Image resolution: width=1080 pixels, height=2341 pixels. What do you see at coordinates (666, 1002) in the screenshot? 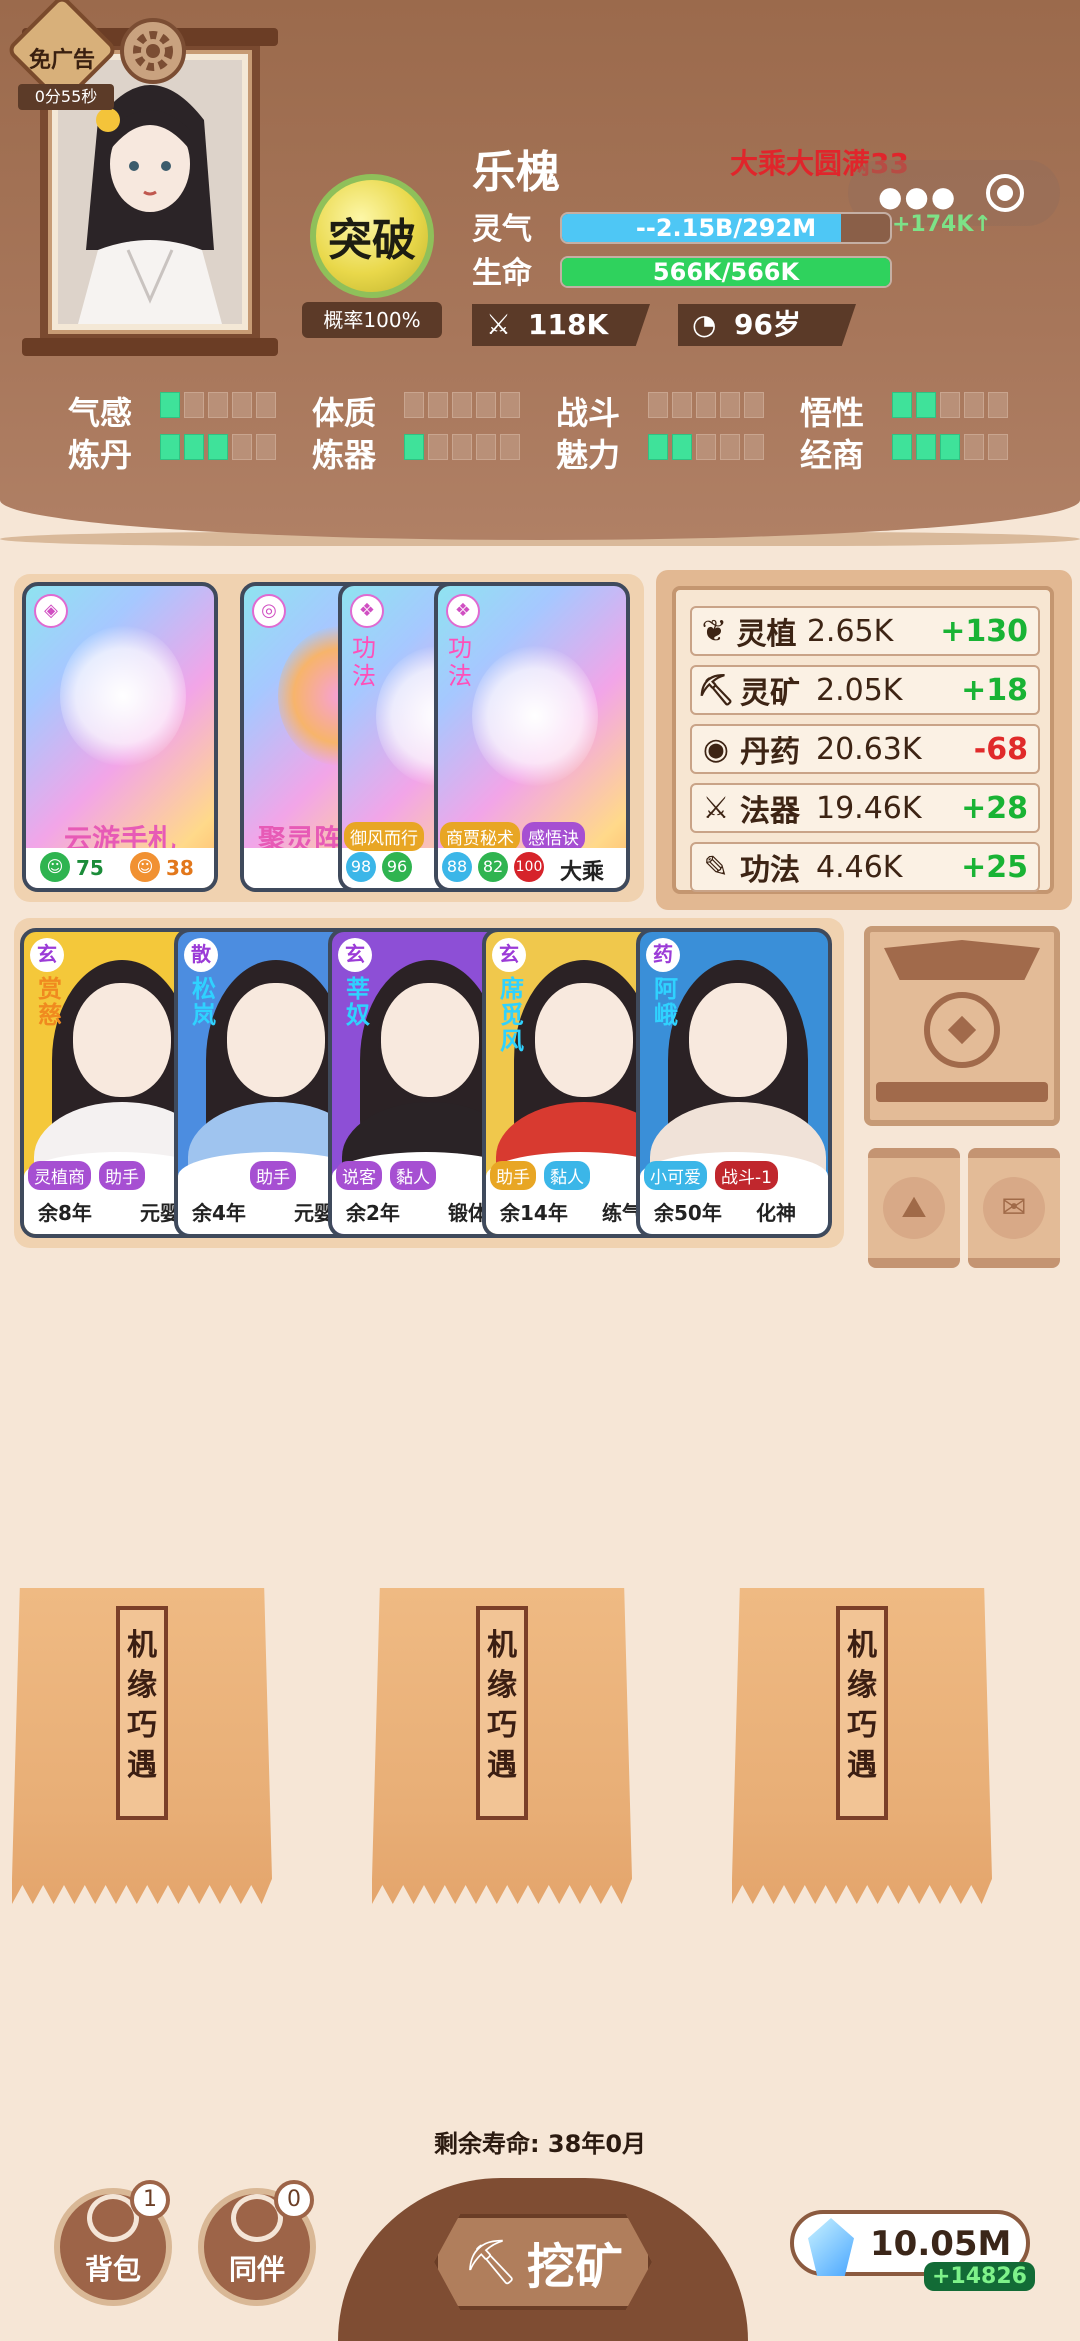
I see `companion-name: 阿峨` at bounding box center [666, 1002].